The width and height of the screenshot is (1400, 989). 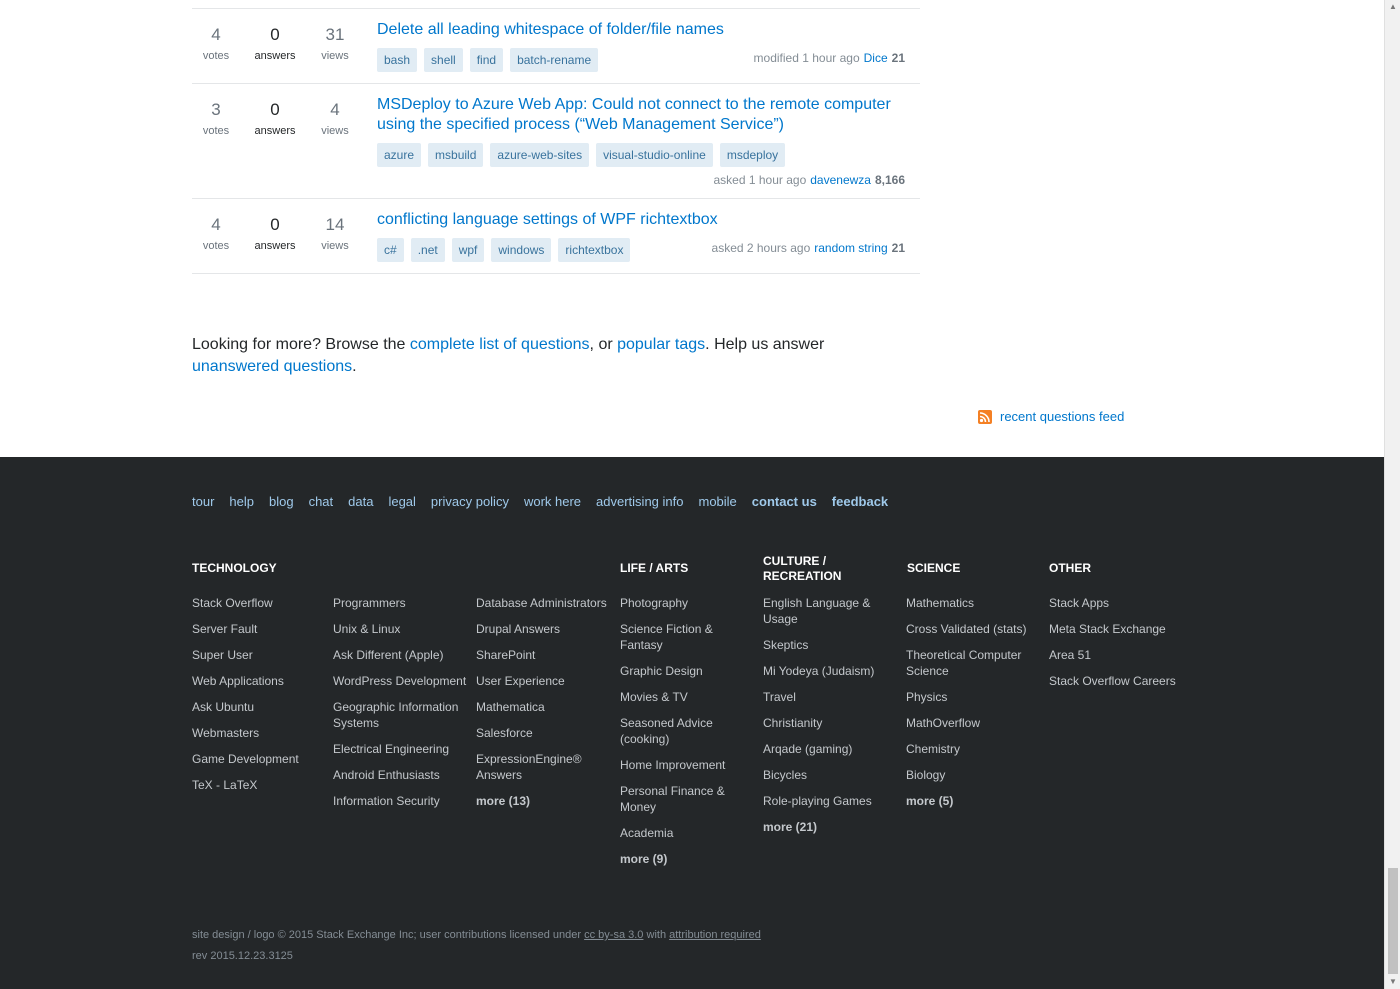 I want to click on vertical-scrollbar: ▲ ▼, so click(x=1392, y=494).